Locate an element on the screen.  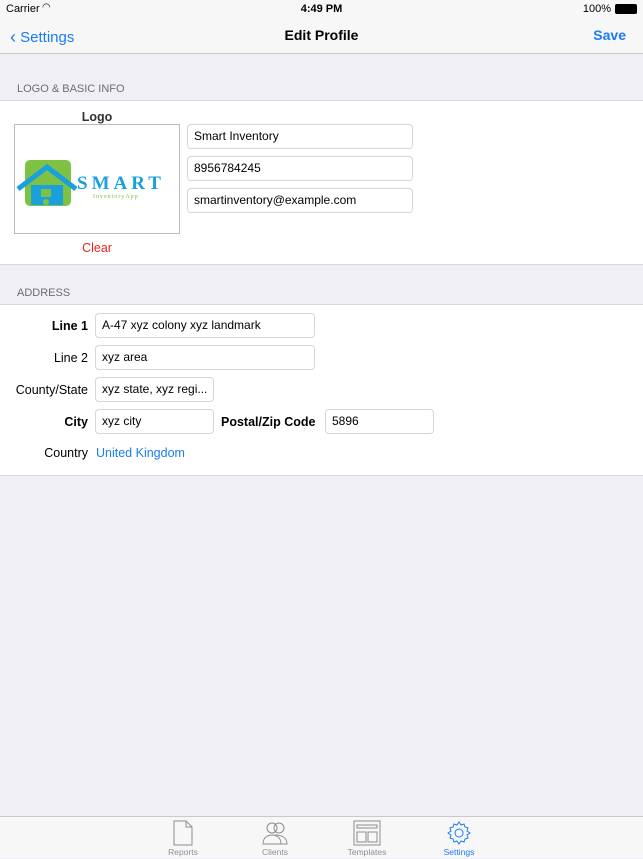
logo-label: Logo is located at coordinates (97, 117).